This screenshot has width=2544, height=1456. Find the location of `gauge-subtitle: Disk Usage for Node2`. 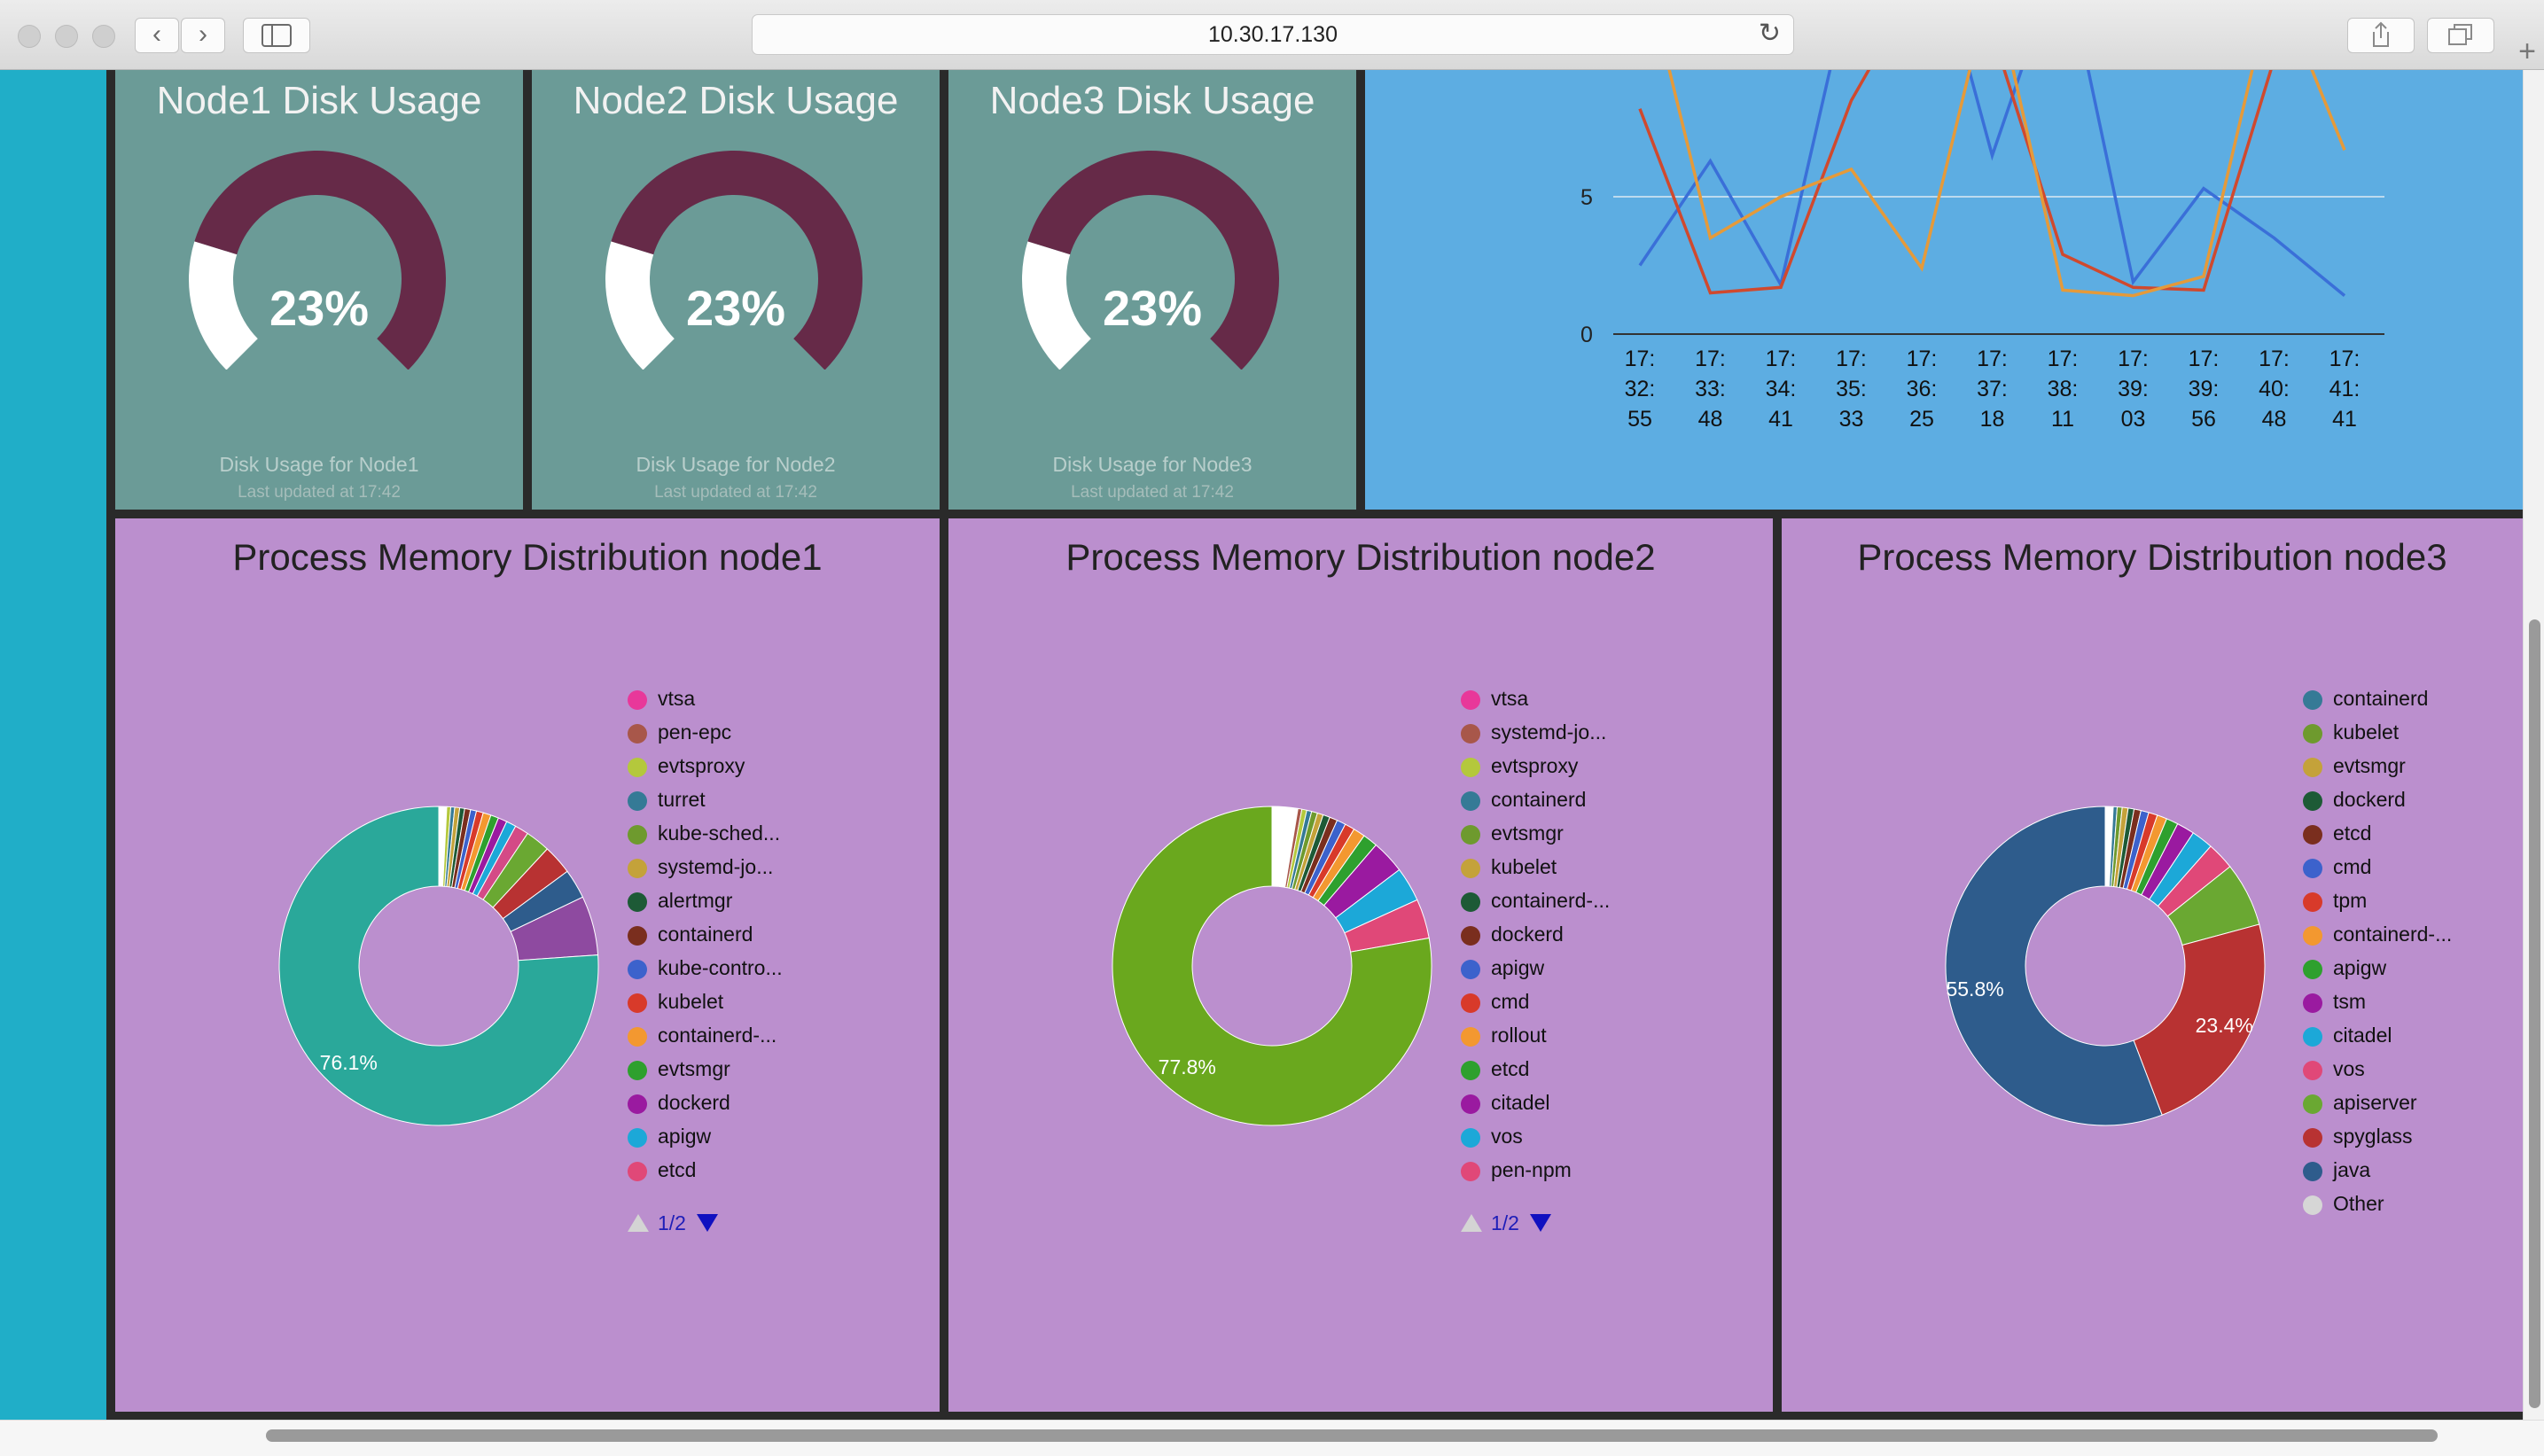

gauge-subtitle: Disk Usage for Node2 is located at coordinates (736, 464).